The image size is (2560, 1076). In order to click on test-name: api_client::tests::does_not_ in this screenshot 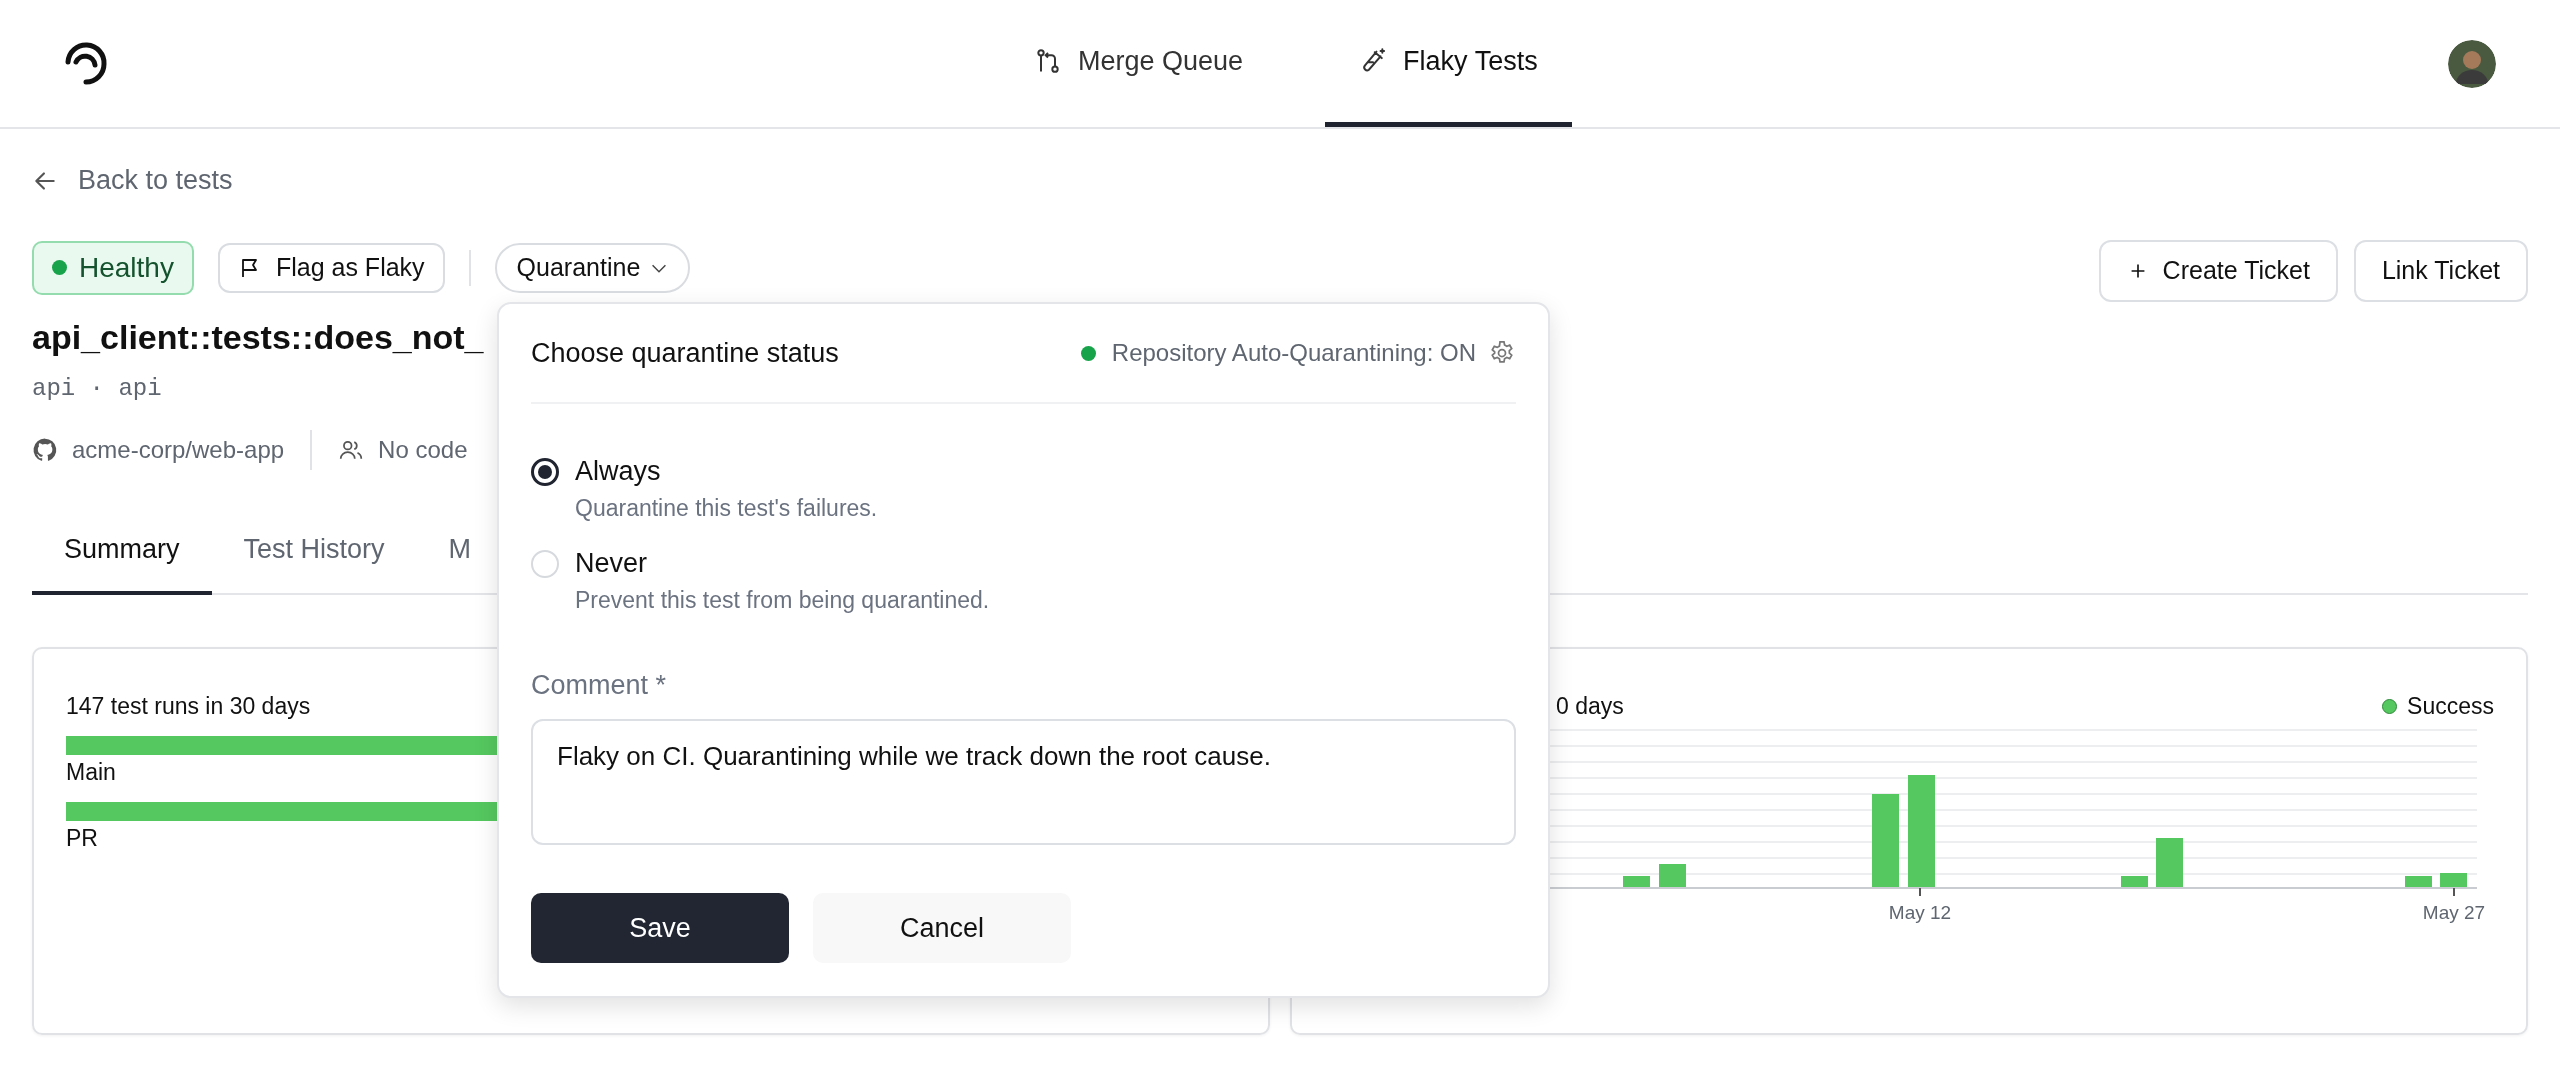, I will do `click(258, 337)`.